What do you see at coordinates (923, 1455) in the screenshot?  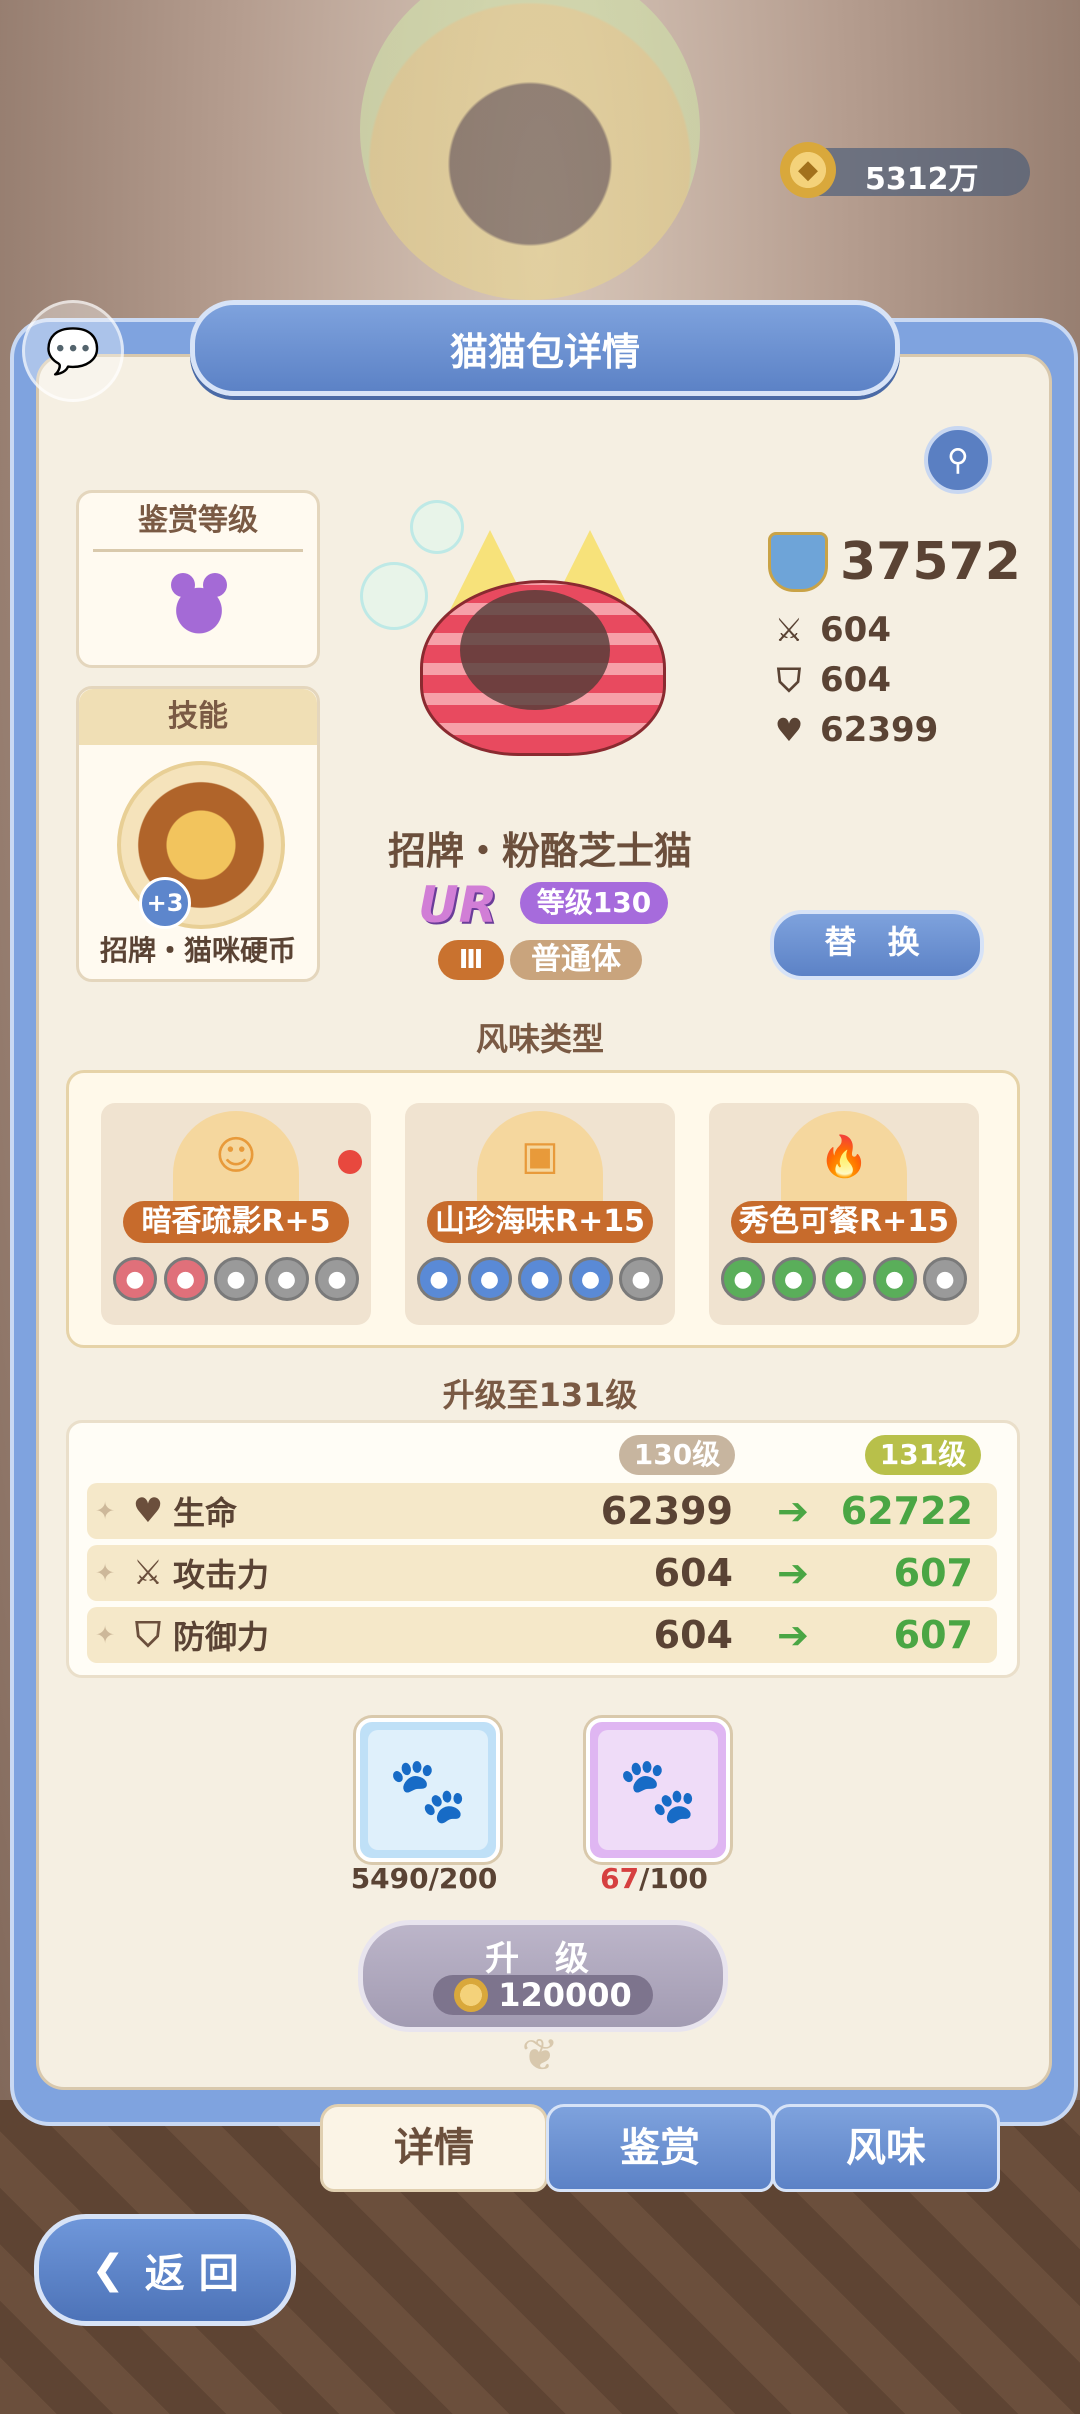 I see `next-level-pill: 131级` at bounding box center [923, 1455].